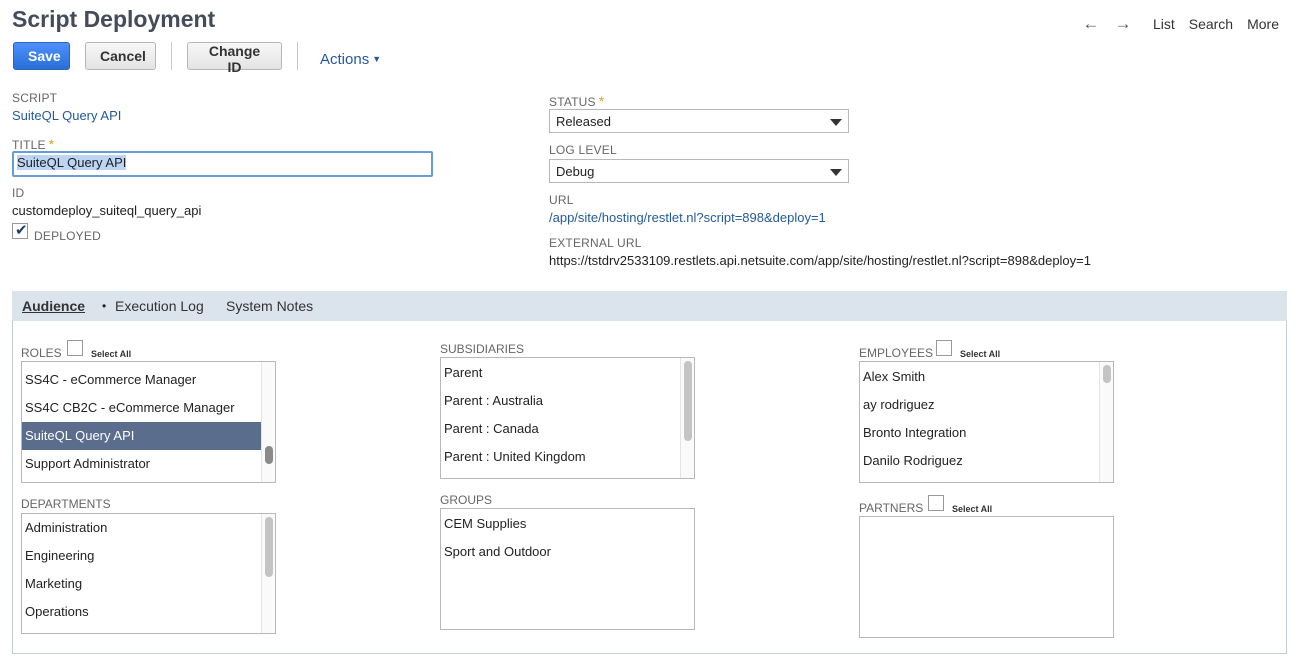 The height and width of the screenshot is (668, 1297). What do you see at coordinates (1263, 24) in the screenshot?
I see `more-link: More` at bounding box center [1263, 24].